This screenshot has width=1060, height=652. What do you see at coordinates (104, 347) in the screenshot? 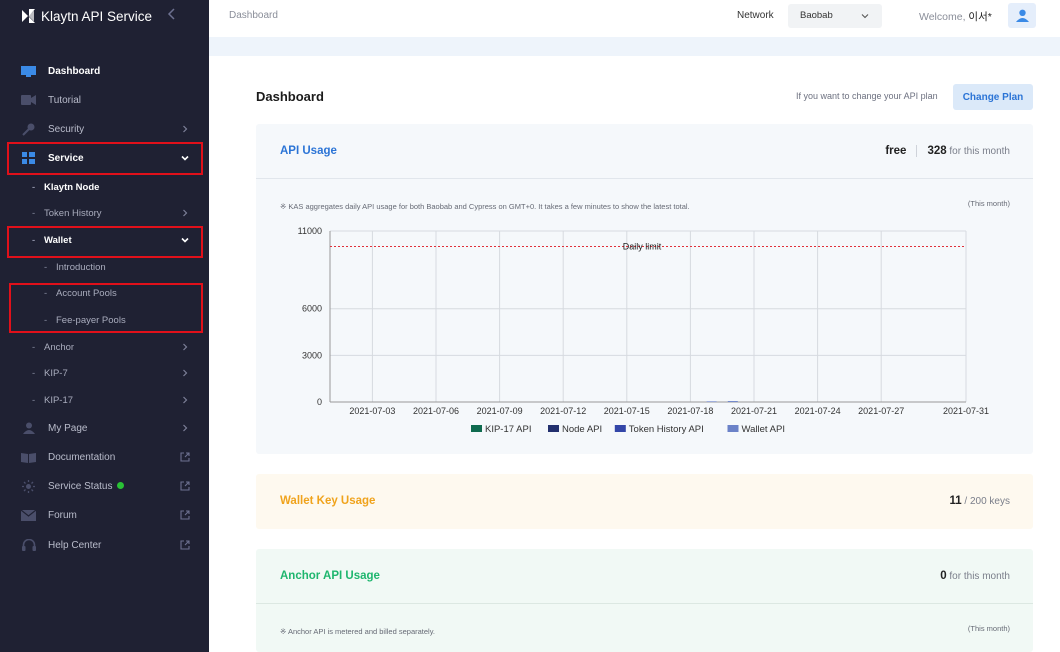
I see `sidebar-subitem-anchor: - Anchor` at bounding box center [104, 347].